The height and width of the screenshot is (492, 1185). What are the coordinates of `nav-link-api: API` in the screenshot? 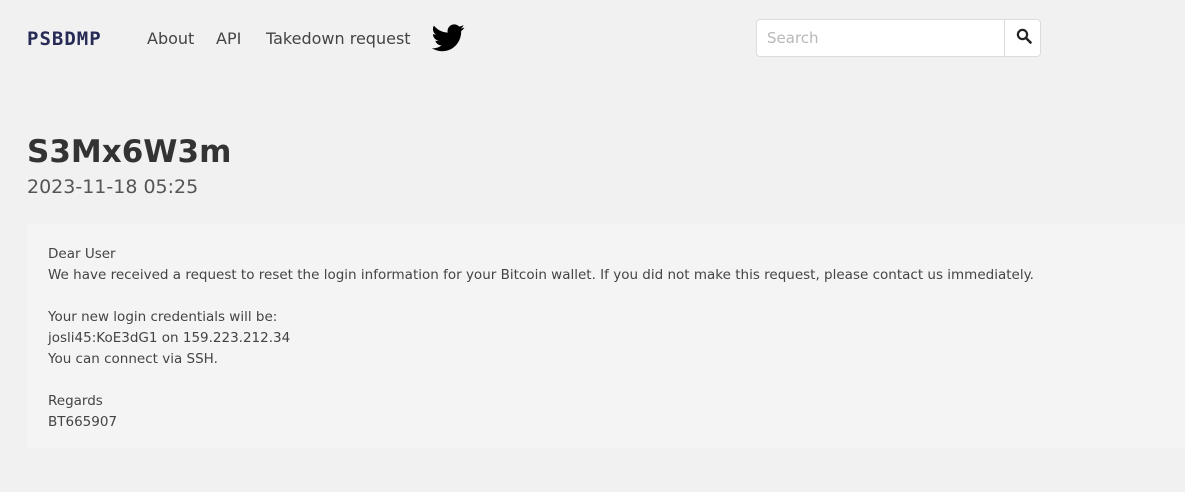 It's located at (228, 39).